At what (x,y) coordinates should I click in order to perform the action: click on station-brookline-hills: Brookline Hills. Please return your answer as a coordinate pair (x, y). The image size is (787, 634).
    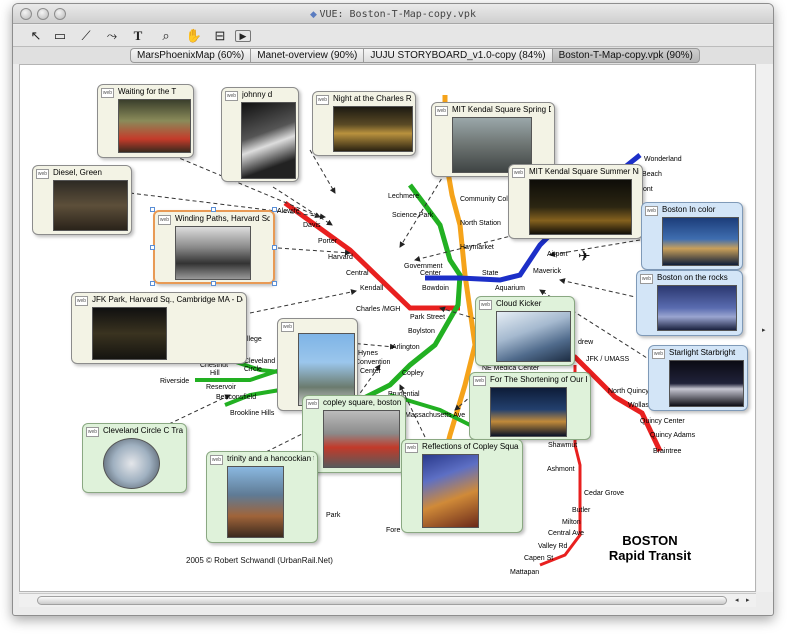
    Looking at the image, I should click on (252, 413).